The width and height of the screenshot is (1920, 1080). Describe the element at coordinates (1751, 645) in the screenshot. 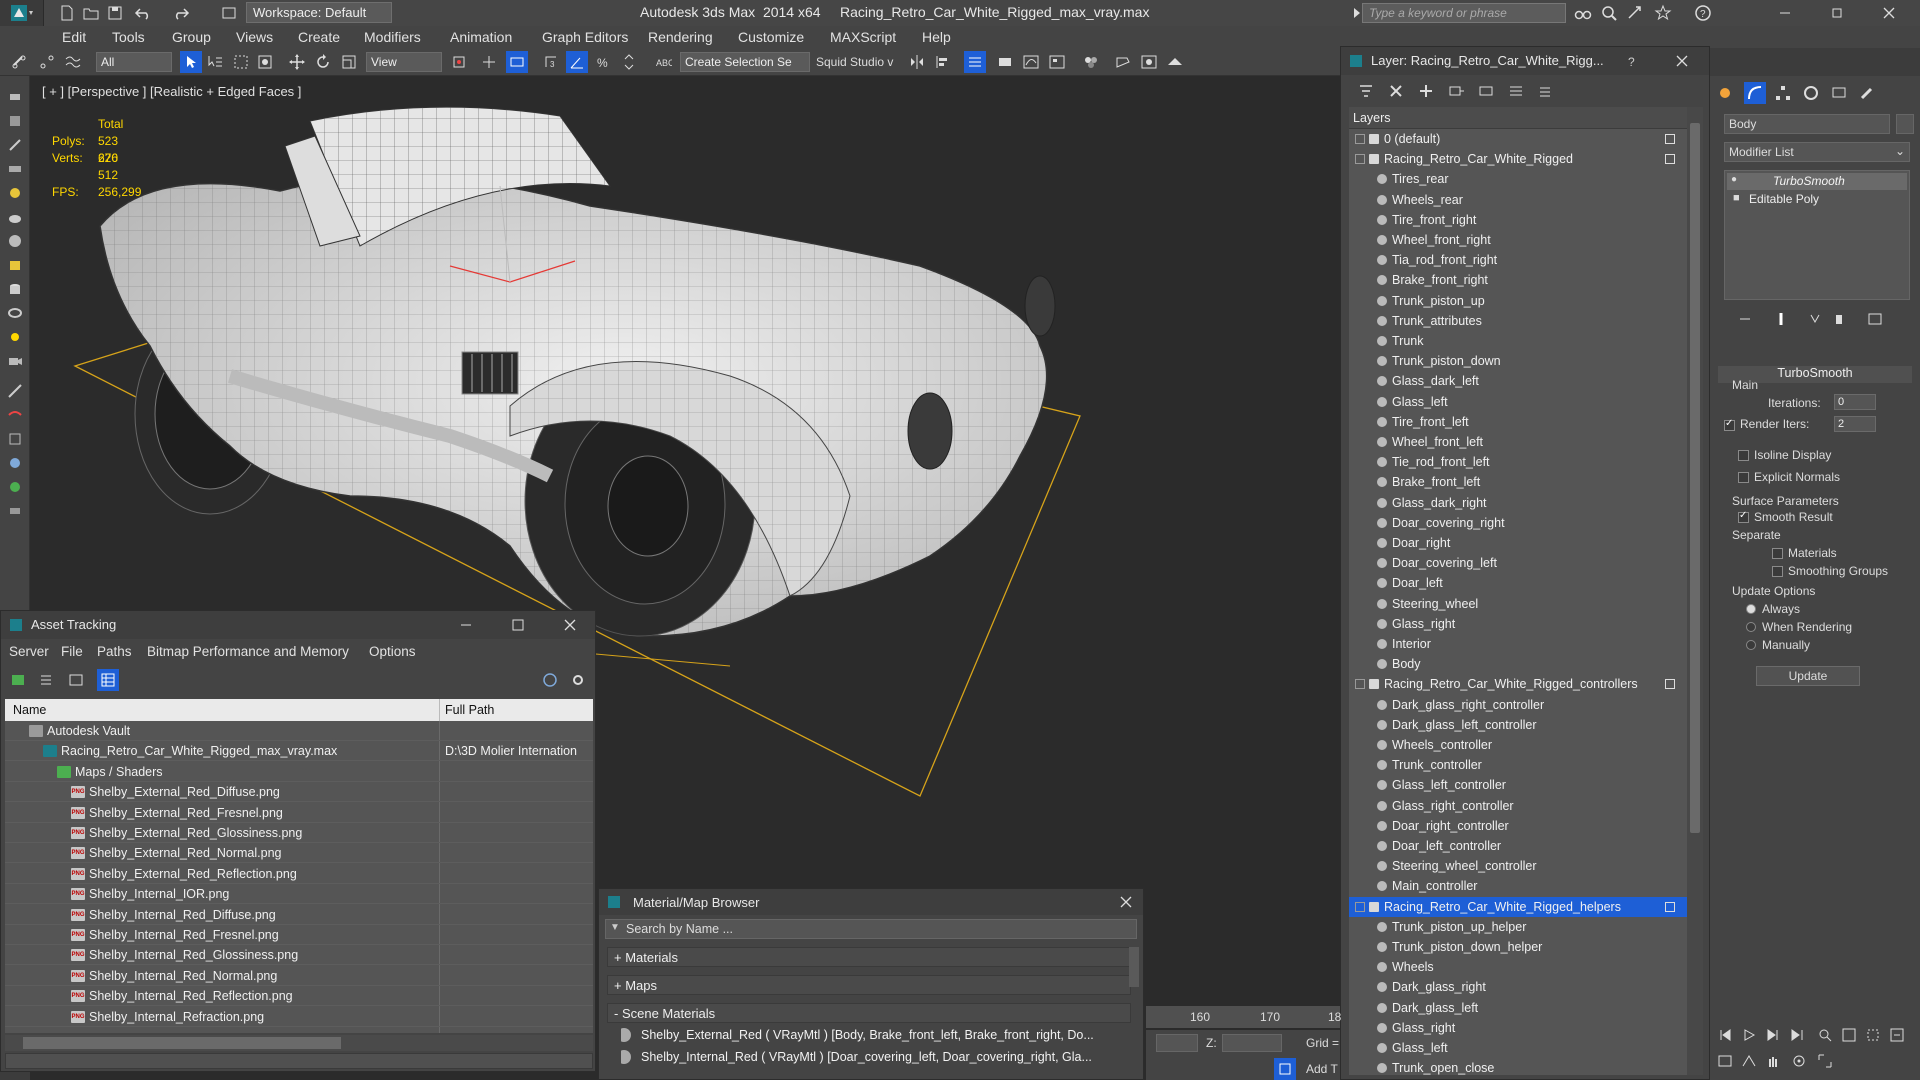

I see `update-manually-radio` at that location.